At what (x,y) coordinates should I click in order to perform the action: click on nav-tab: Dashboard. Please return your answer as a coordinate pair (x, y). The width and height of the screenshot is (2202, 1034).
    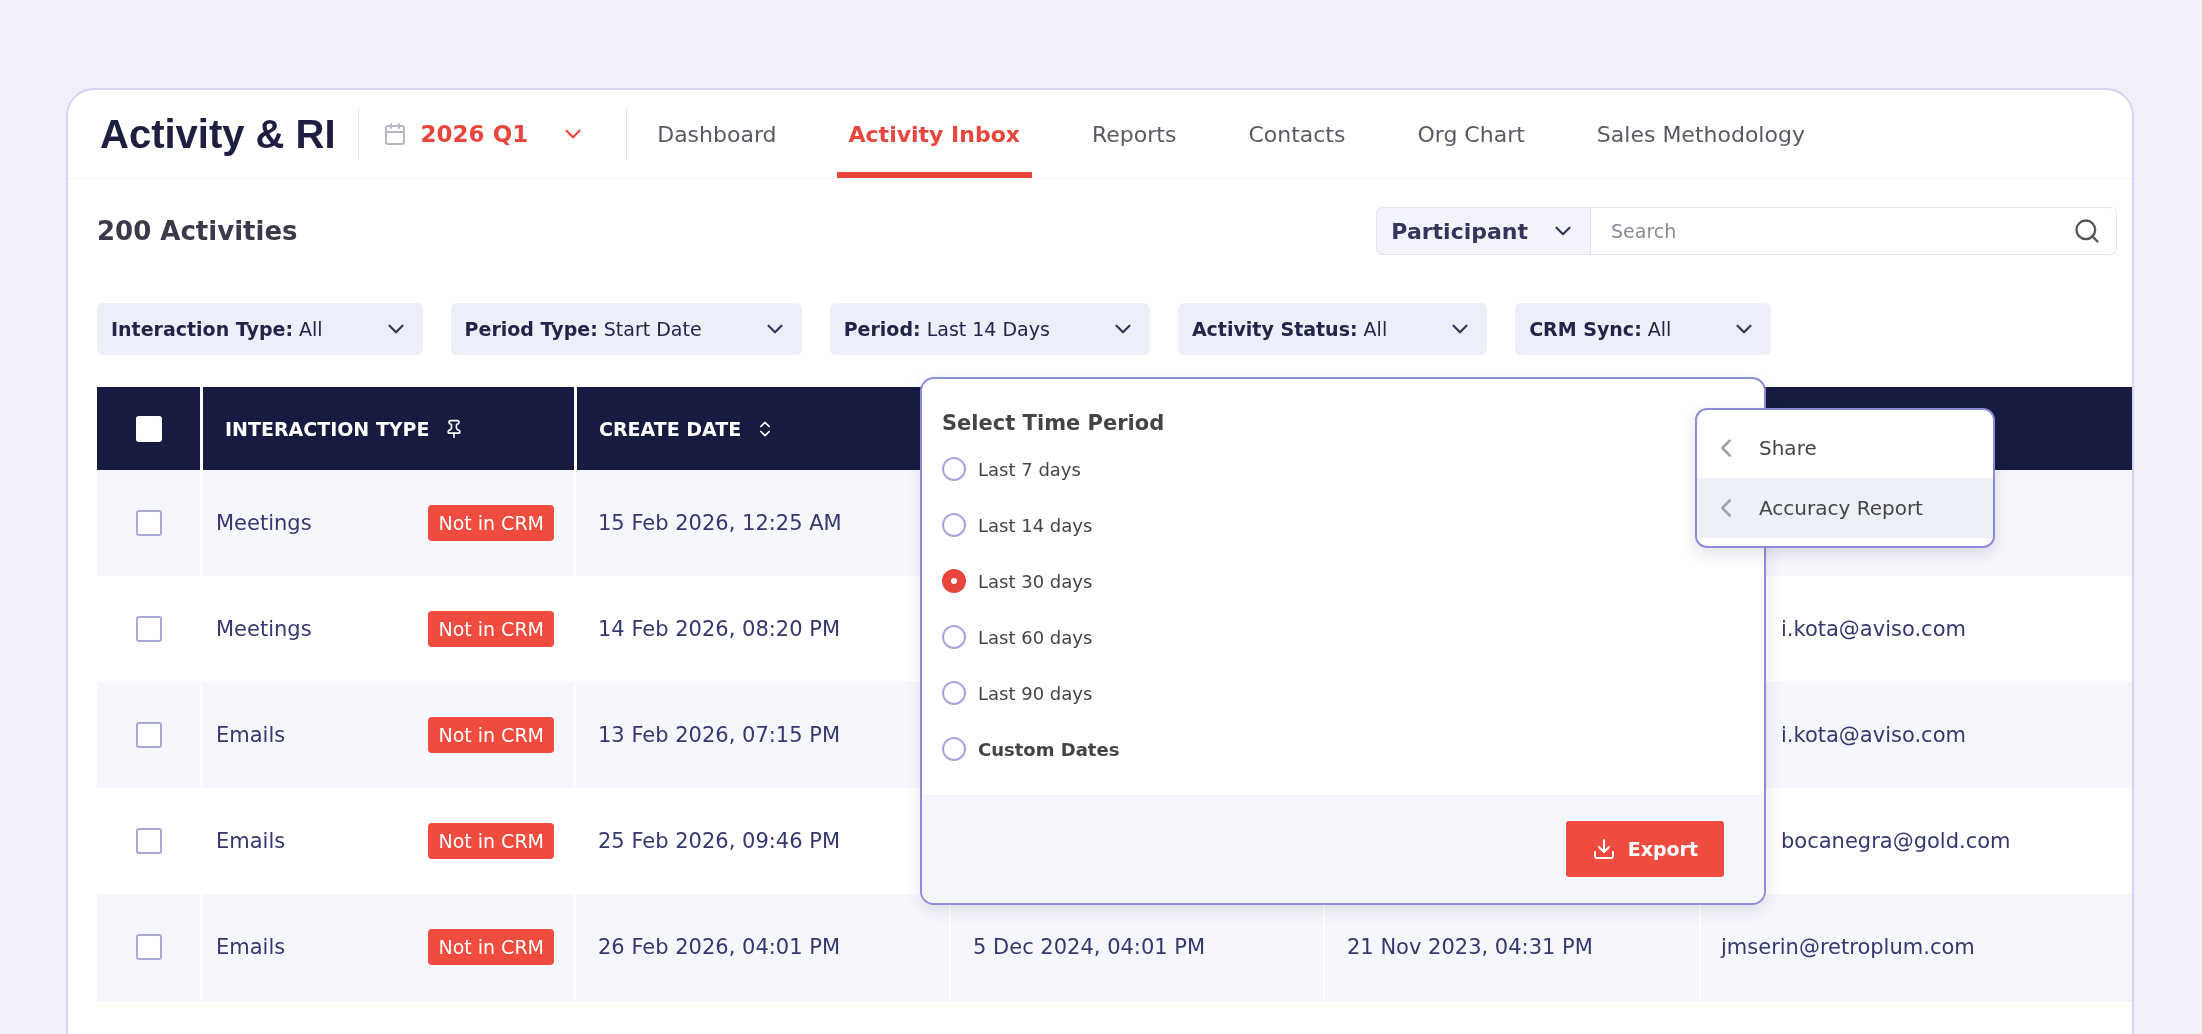
    Looking at the image, I should click on (717, 134).